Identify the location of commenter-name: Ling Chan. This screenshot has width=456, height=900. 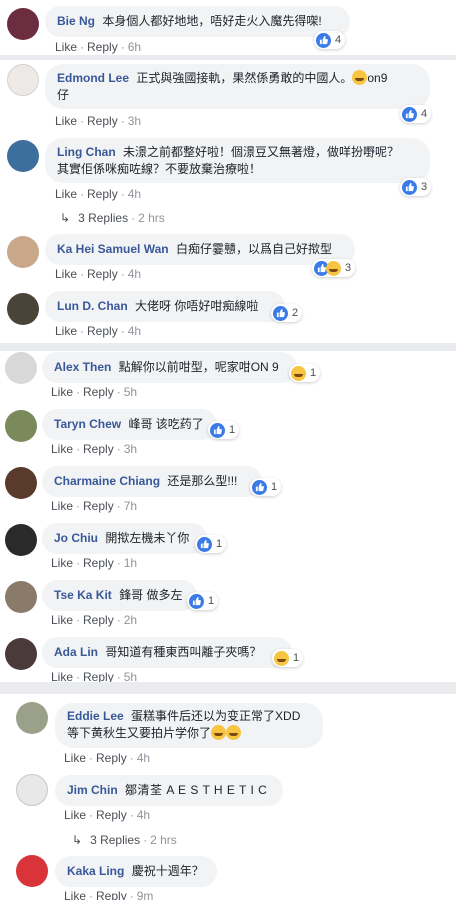
(86, 152).